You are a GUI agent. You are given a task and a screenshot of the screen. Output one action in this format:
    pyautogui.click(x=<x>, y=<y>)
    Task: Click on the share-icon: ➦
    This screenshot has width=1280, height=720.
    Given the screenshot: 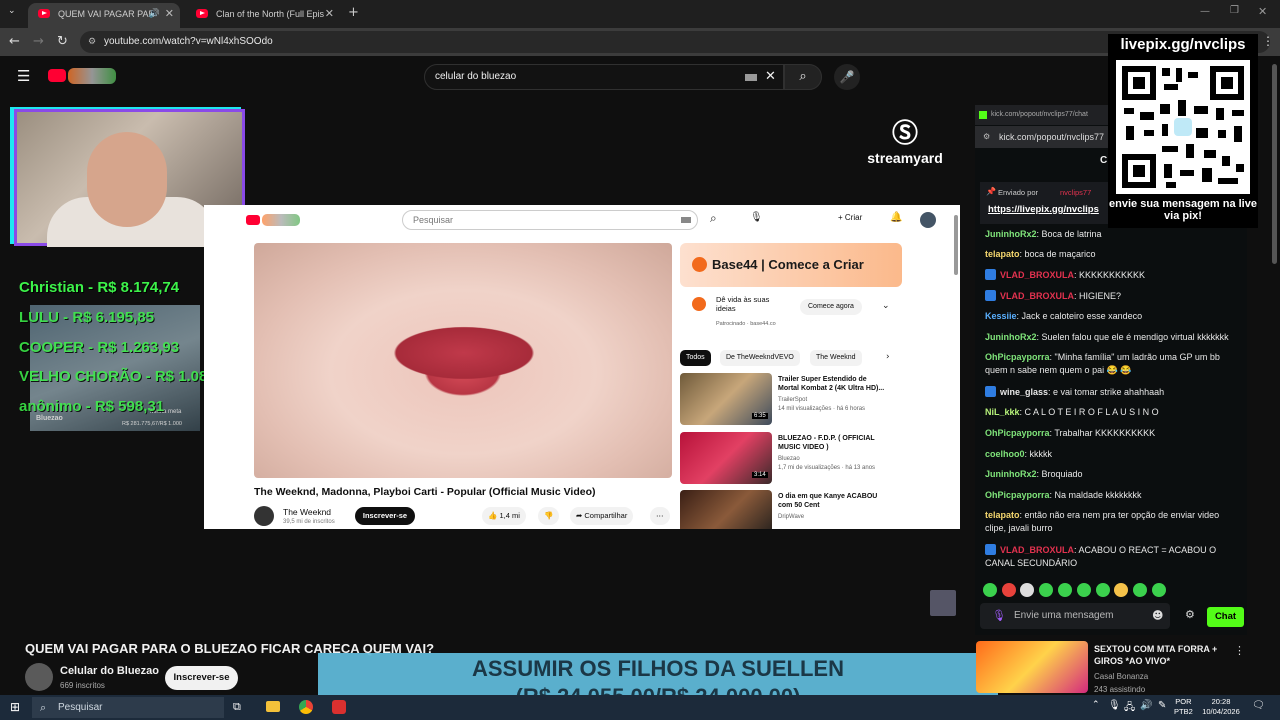 What is the action you would take?
    pyautogui.click(x=579, y=515)
    